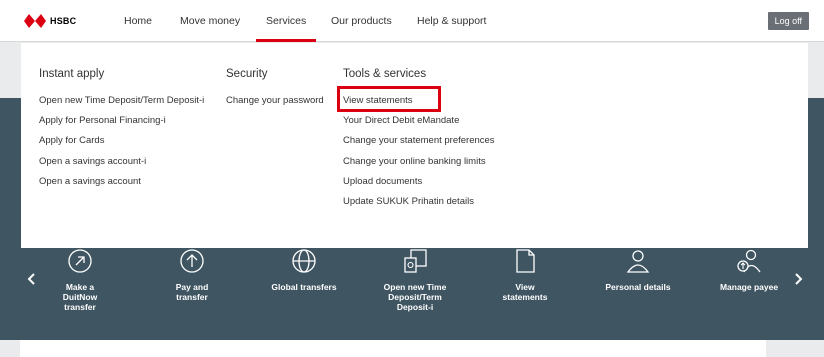  I want to click on chevron-left-icon, so click(31, 280).